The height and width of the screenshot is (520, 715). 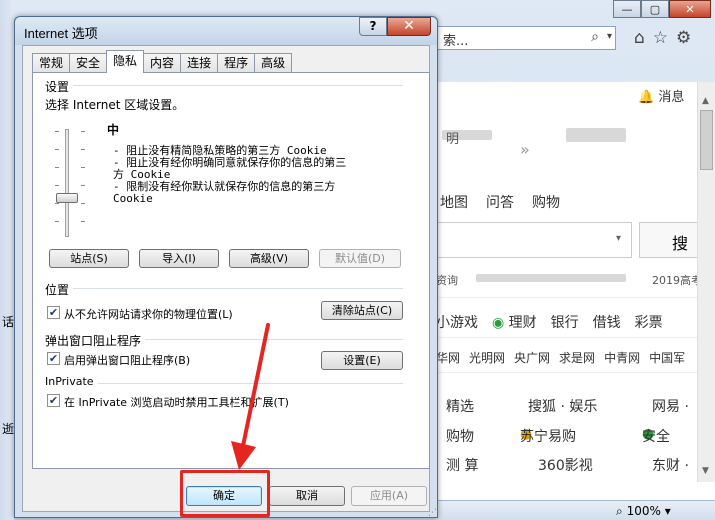 What do you see at coordinates (199, 63) in the screenshot?
I see `tab-connections: 连接` at bounding box center [199, 63].